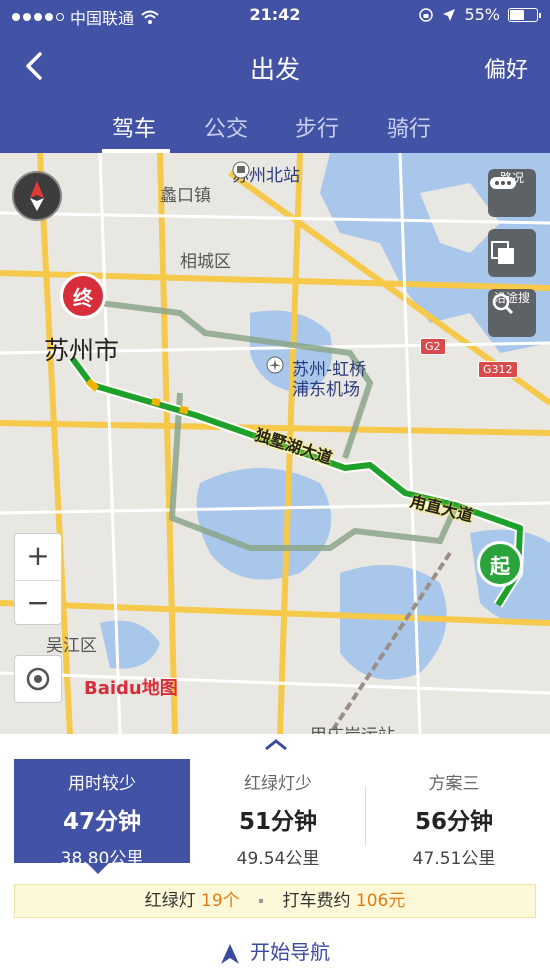 The height and width of the screenshot is (979, 550). I want to click on traffic-lights-count: 19个, so click(220, 901).